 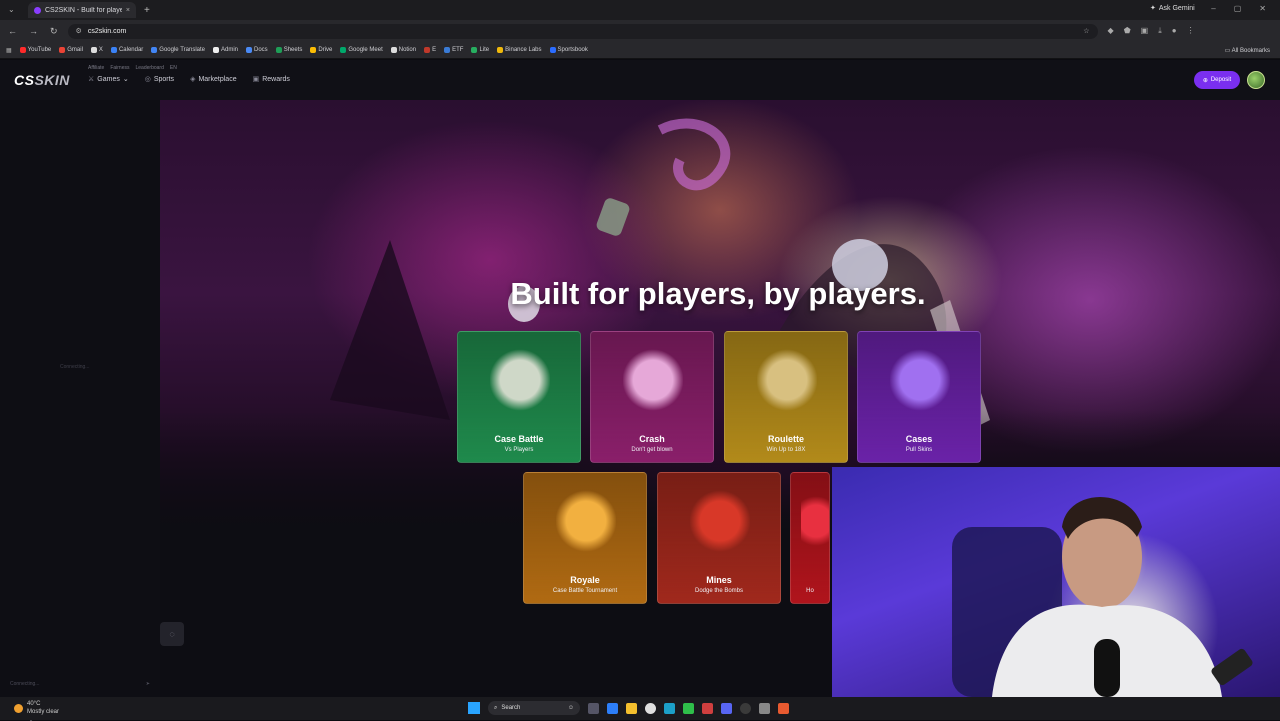 I want to click on misc-app-icon, so click(x=783, y=708).